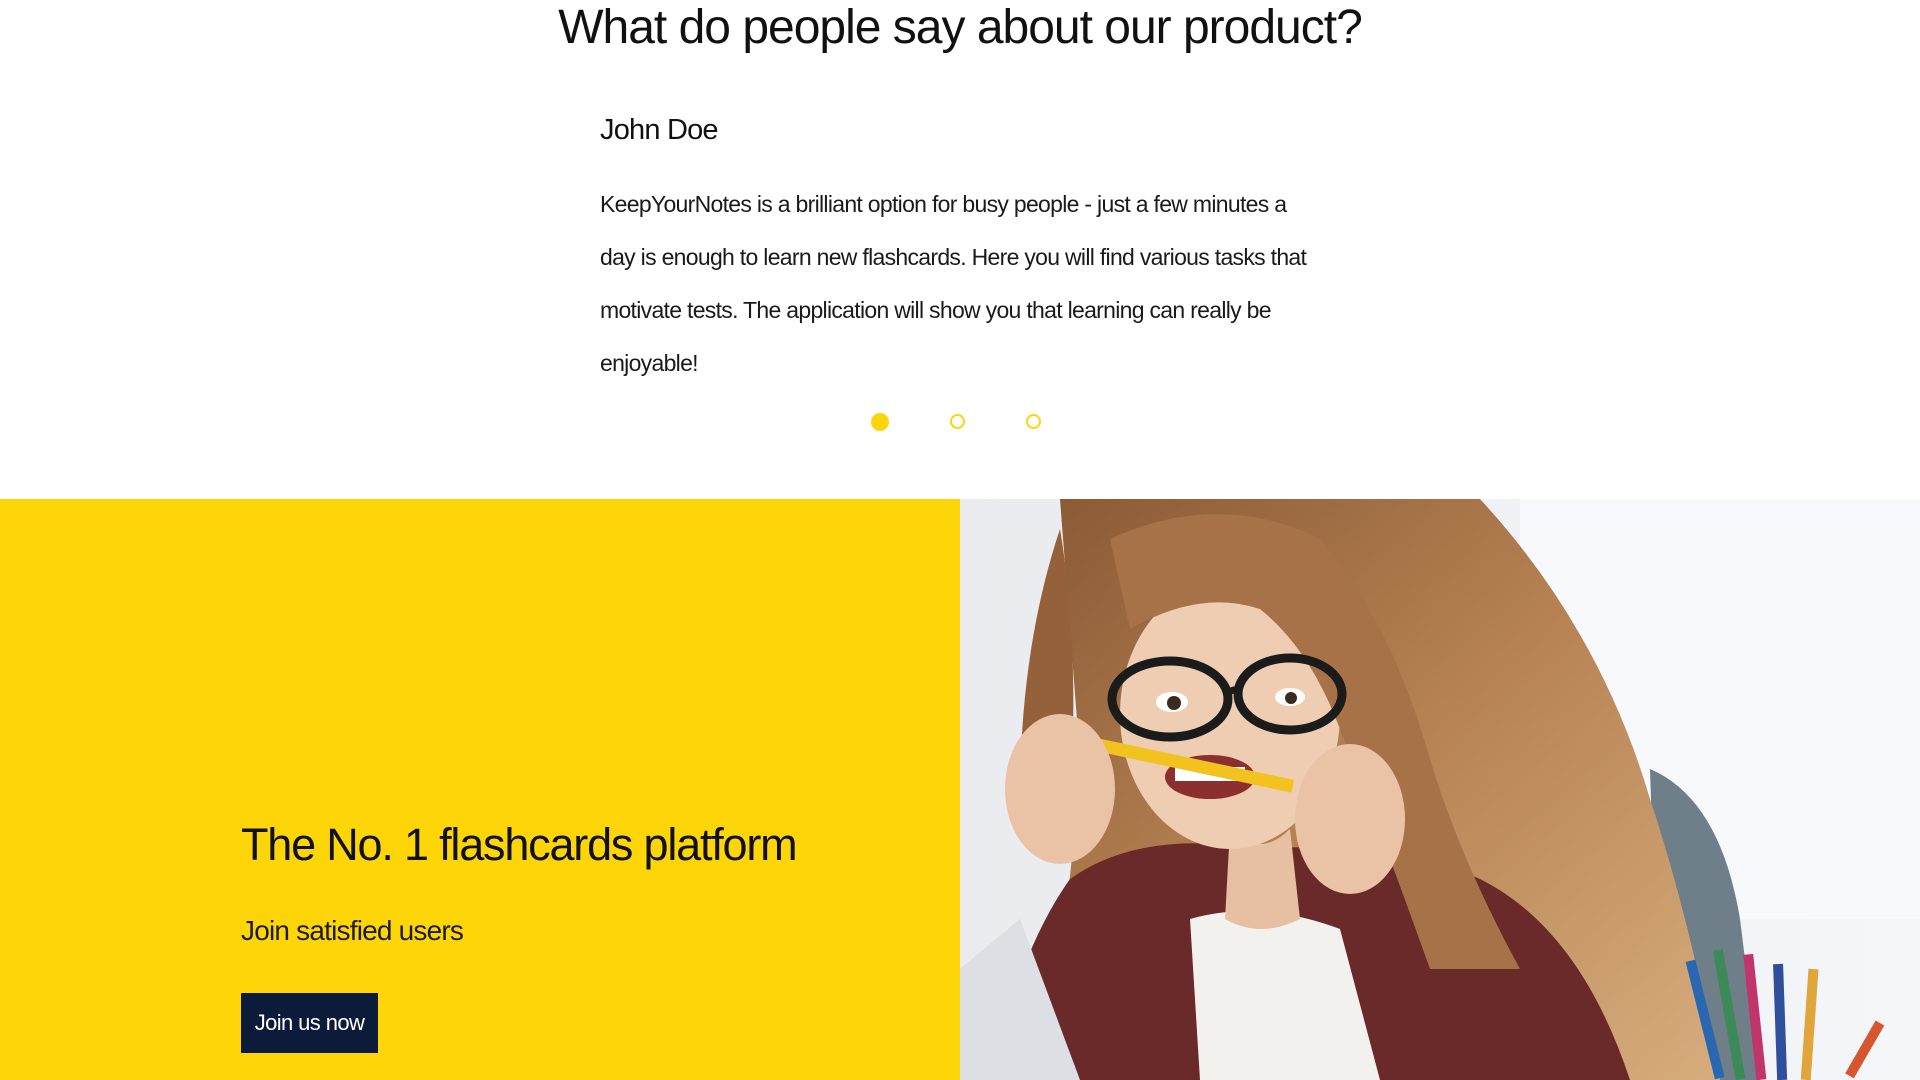 The image size is (1920, 1080). Describe the element at coordinates (519, 844) in the screenshot. I see `cta-title: The No. 1 flashcards platform` at that location.